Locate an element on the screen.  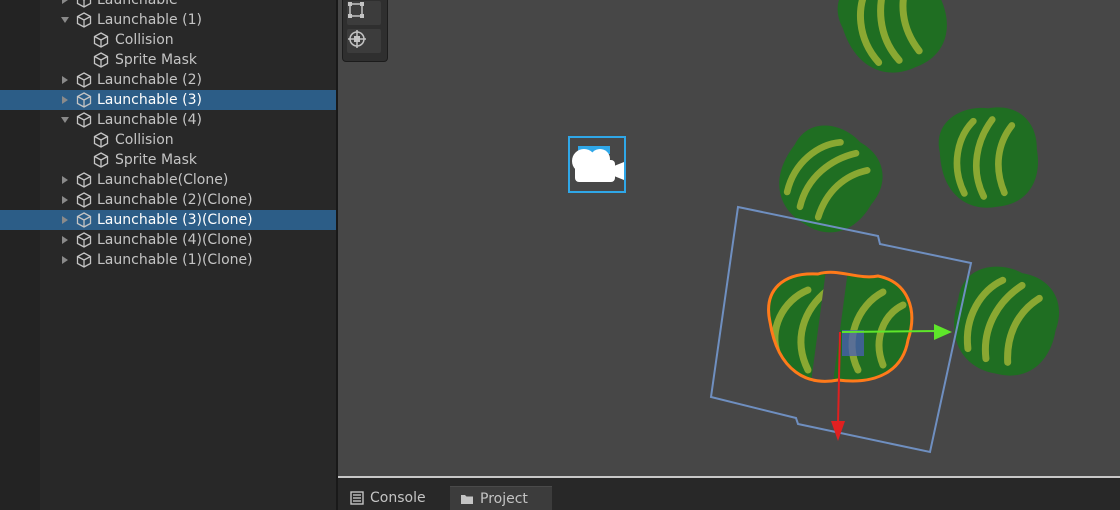
hierarchy-item-label: Launchable(Clone) is located at coordinates (163, 180).